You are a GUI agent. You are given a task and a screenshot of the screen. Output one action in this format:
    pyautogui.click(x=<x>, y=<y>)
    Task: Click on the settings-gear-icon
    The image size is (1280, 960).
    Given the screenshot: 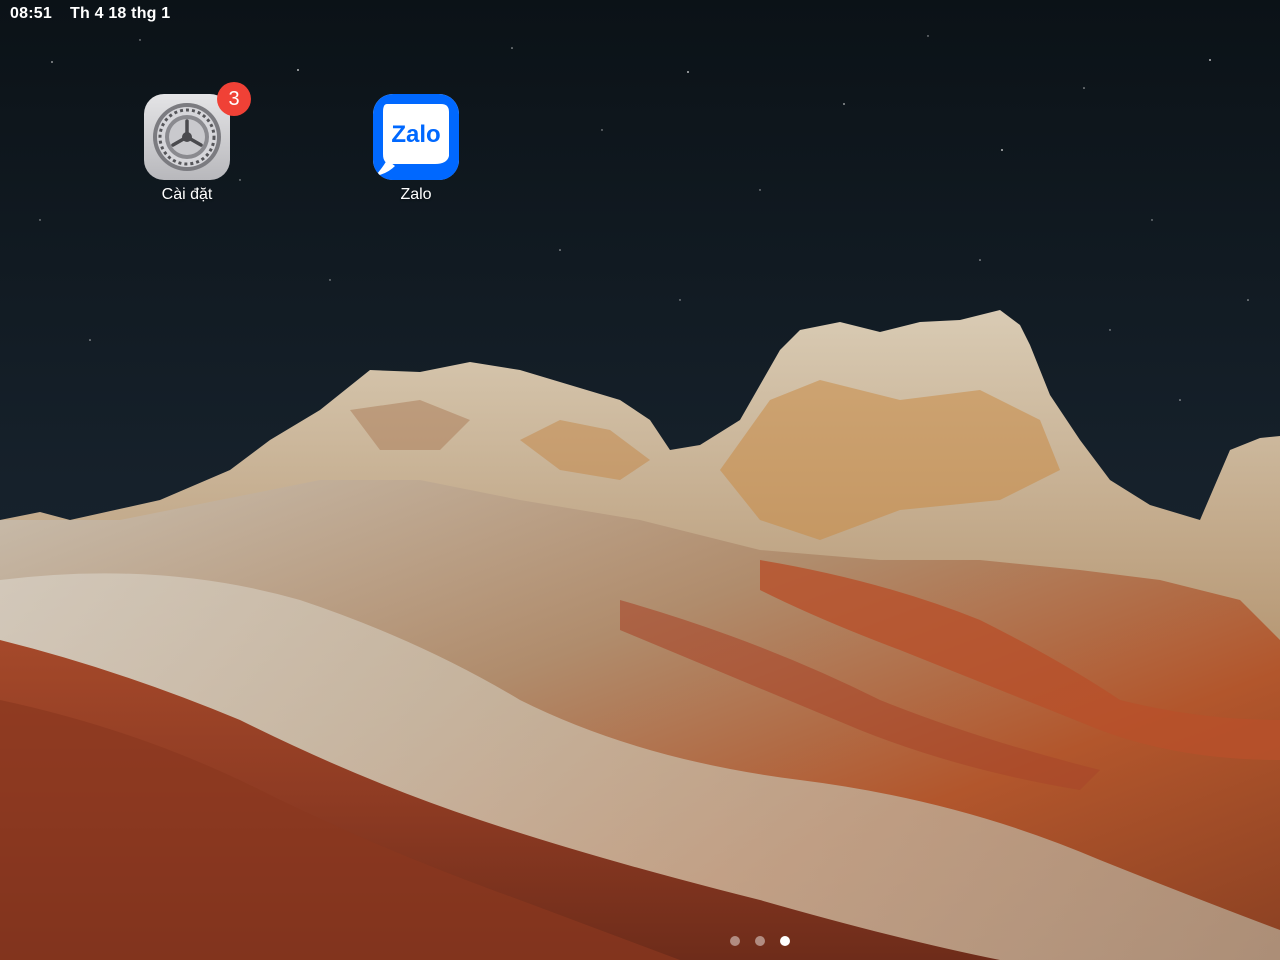 What is the action you would take?
    pyautogui.click(x=187, y=137)
    